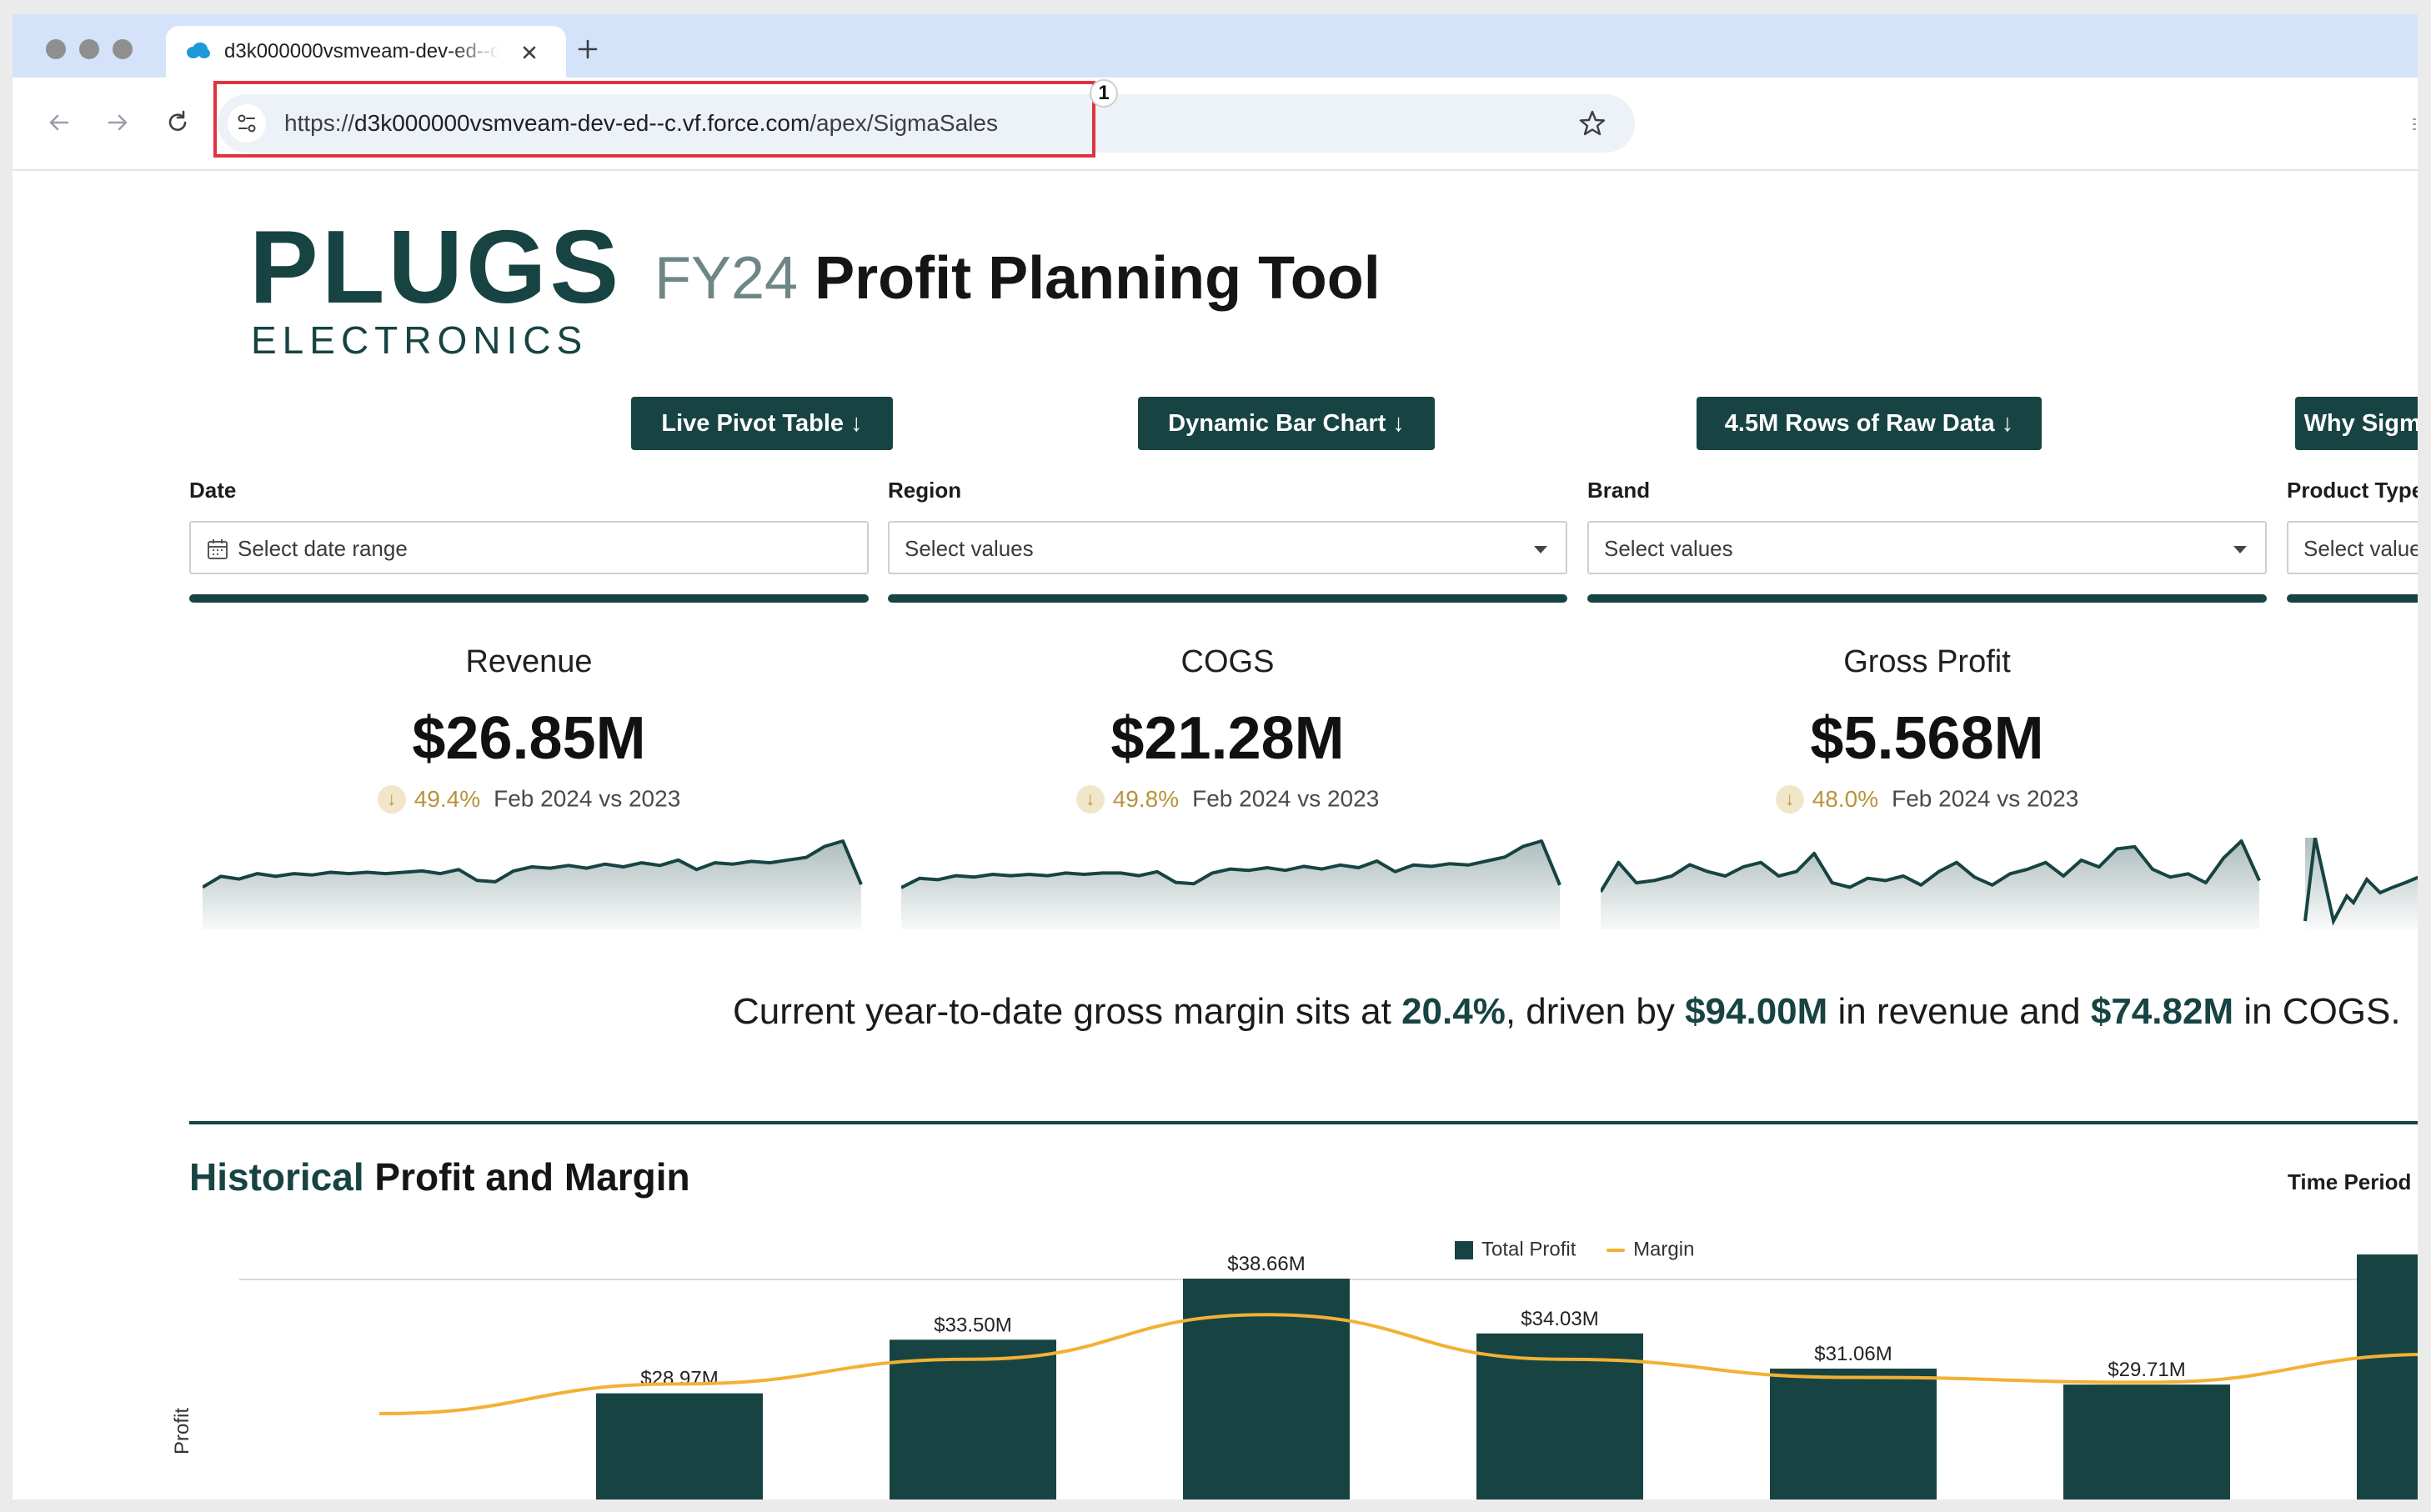 The width and height of the screenshot is (2431, 1512). Describe the element at coordinates (1227, 598) in the screenshot. I see `region-filter-bar` at that location.